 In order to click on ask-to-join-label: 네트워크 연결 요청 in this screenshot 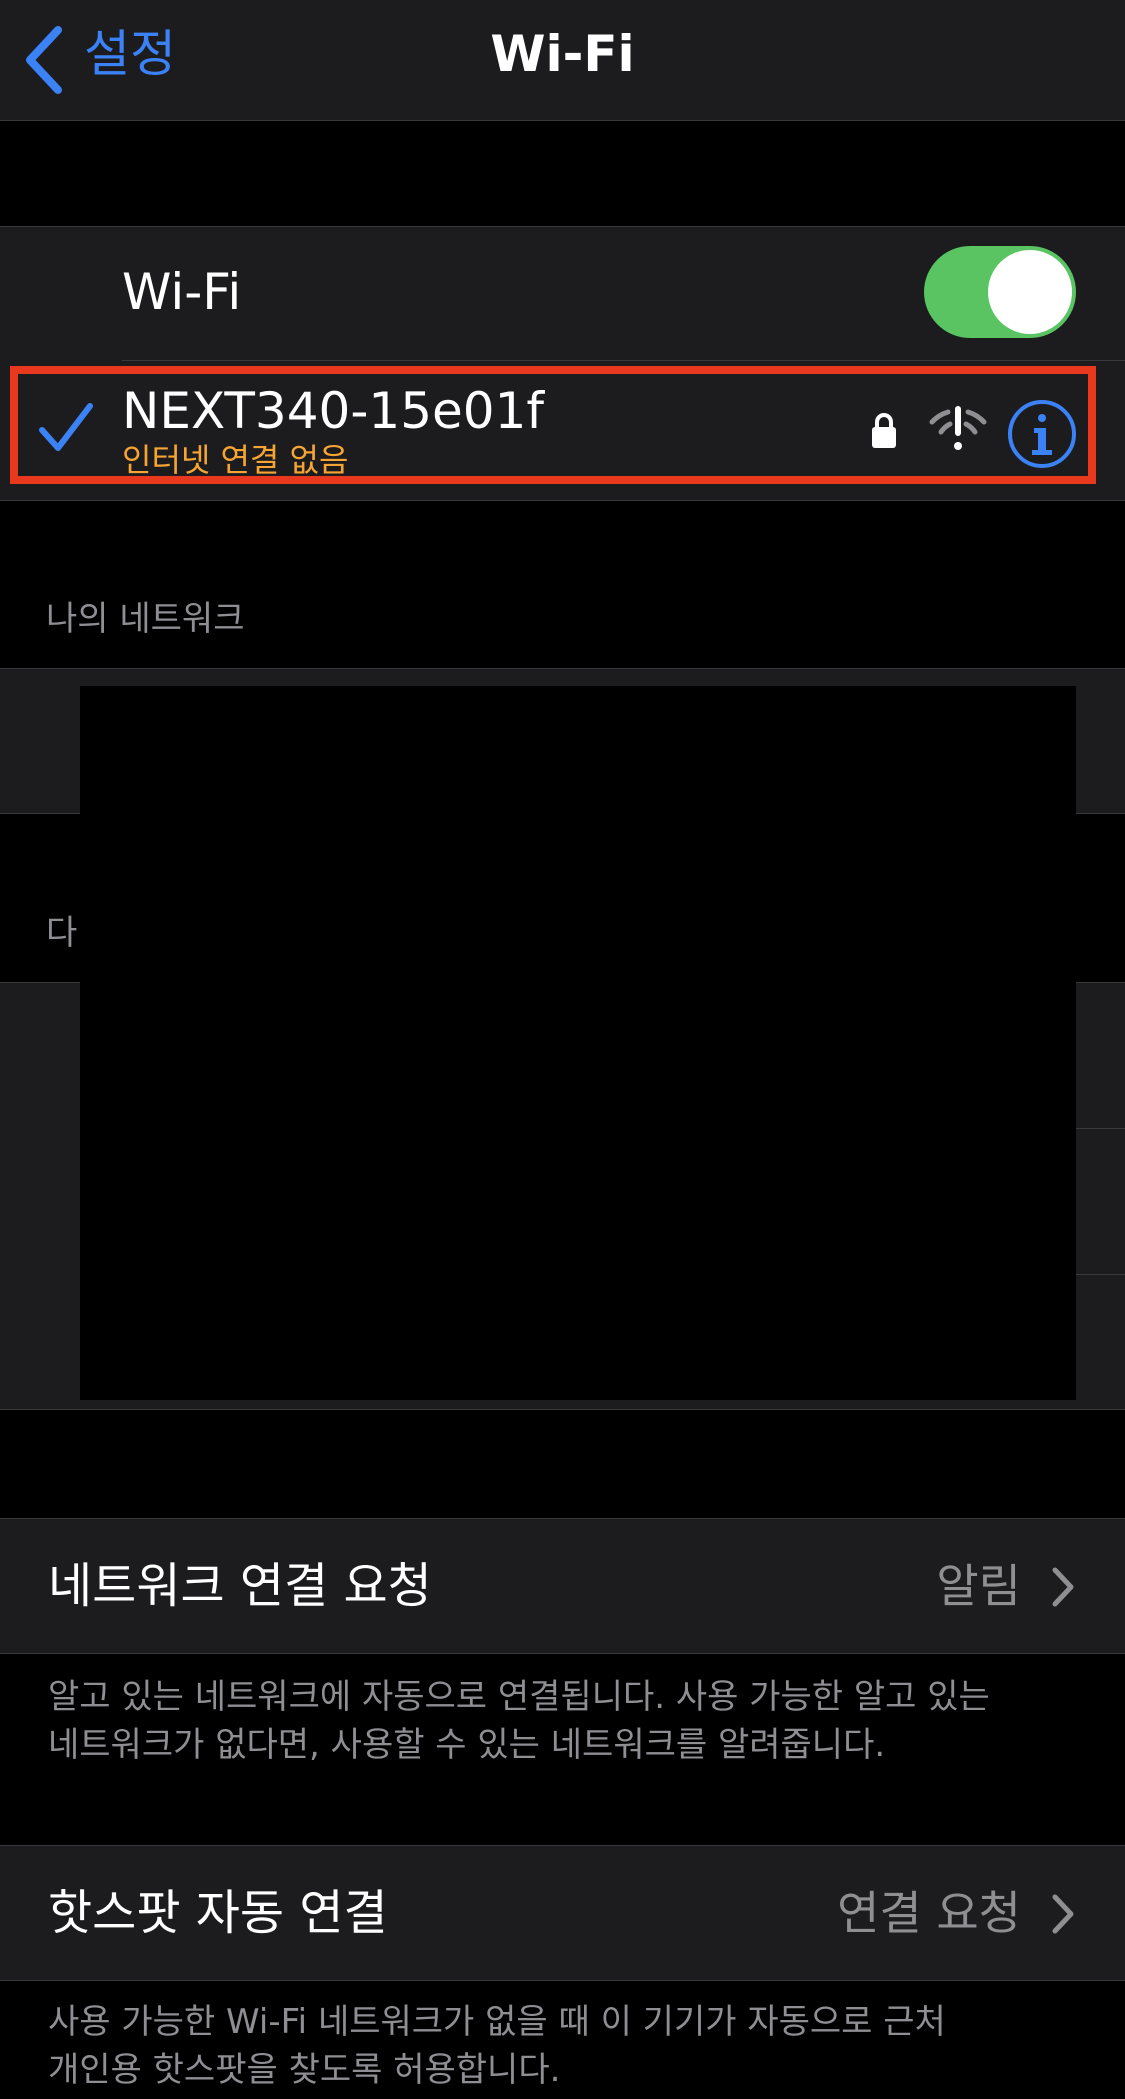, I will do `click(240, 1586)`.